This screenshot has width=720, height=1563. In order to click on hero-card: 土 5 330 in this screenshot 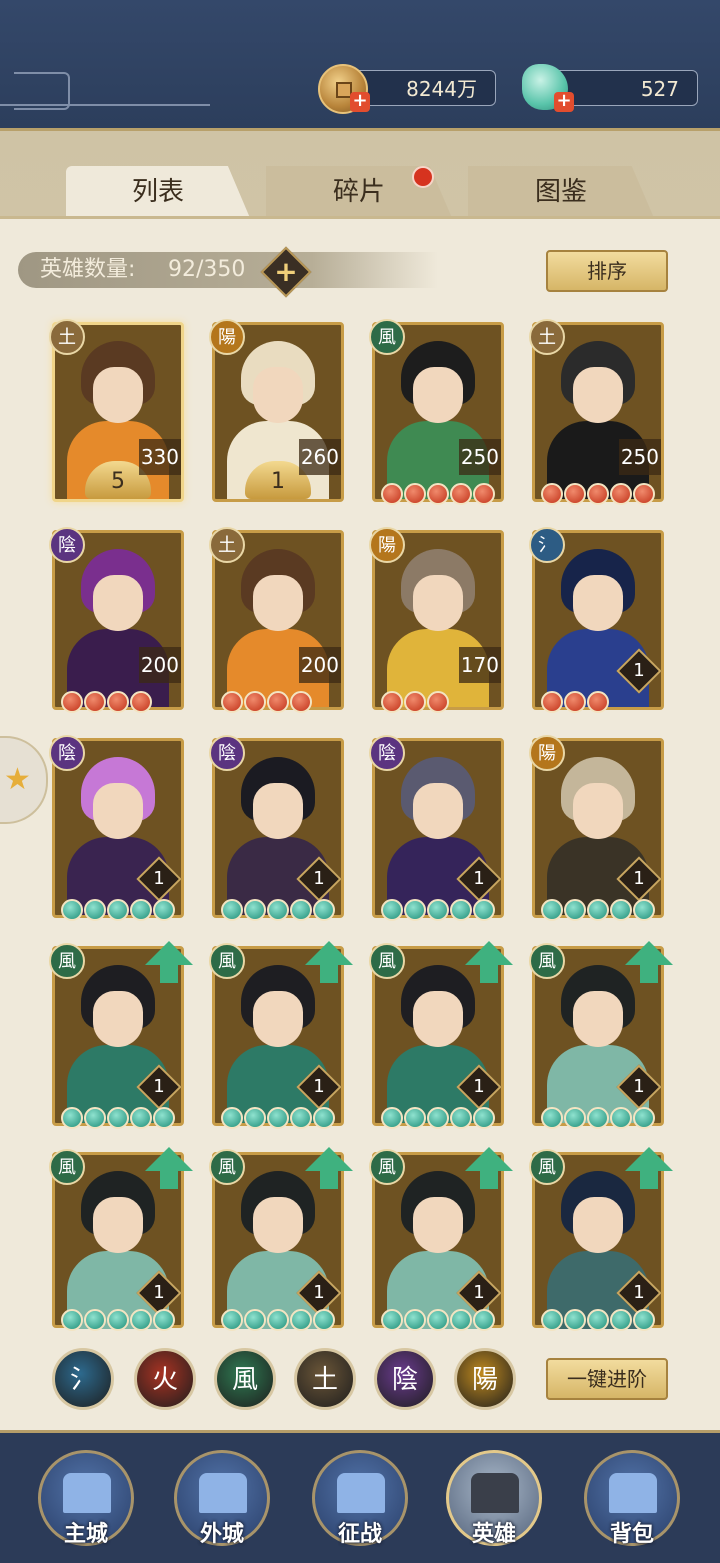, I will do `click(116, 410)`.